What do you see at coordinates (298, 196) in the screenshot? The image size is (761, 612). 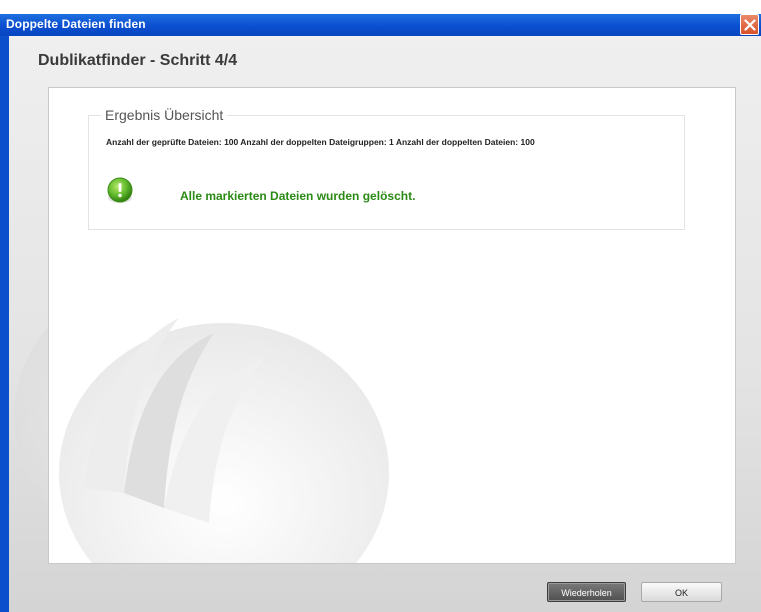 I see `status-message: Alle markierten Dateien wurden gelöscht.` at bounding box center [298, 196].